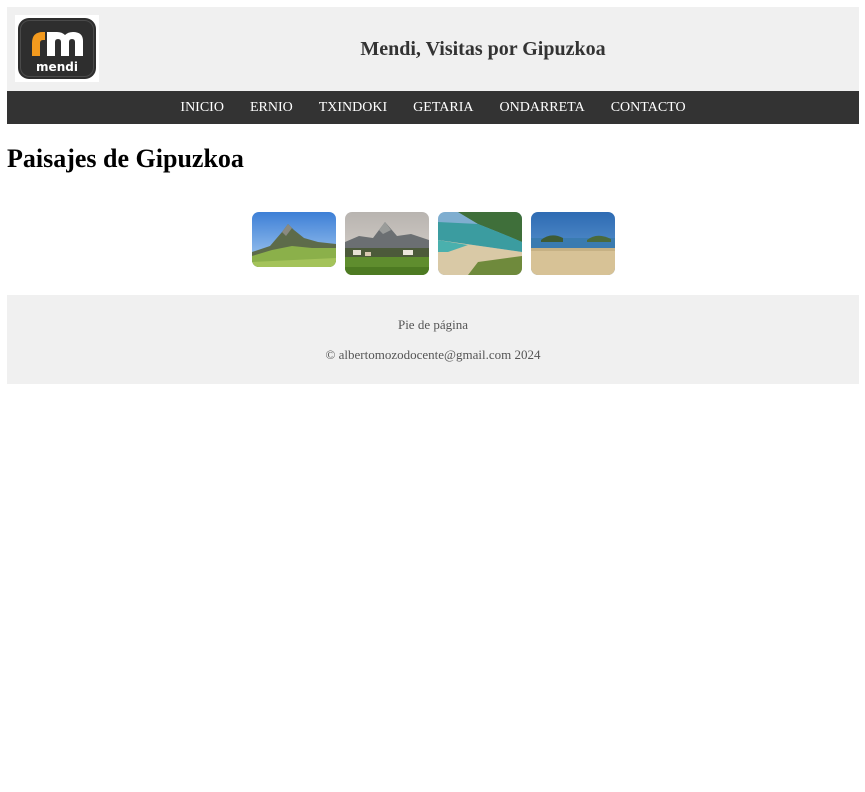 The image size is (865, 792). Describe the element at coordinates (386, 243) in the screenshot. I see `txindoki-landscape-image` at that location.